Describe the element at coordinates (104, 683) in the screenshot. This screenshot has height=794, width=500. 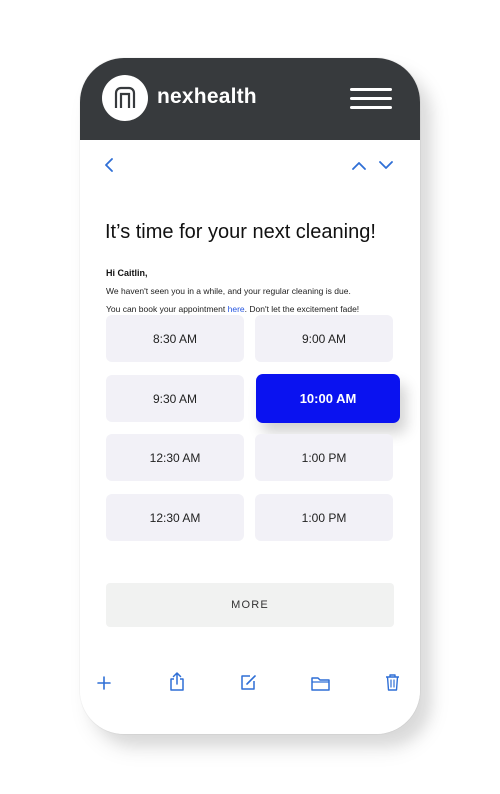
I see `plus-icon` at that location.